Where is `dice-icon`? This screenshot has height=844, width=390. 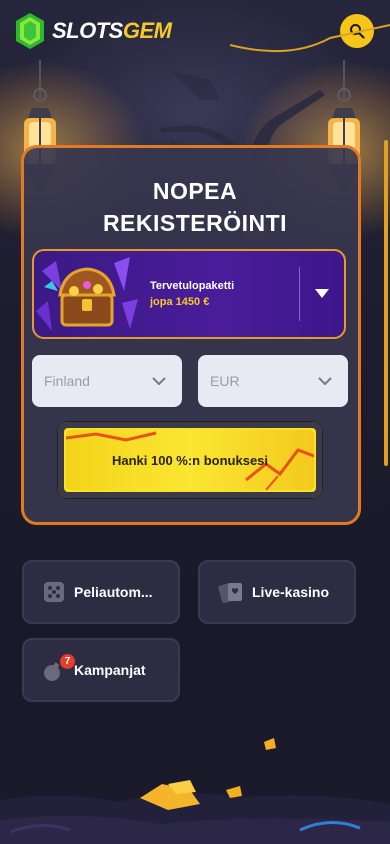
dice-icon is located at coordinates (54, 592).